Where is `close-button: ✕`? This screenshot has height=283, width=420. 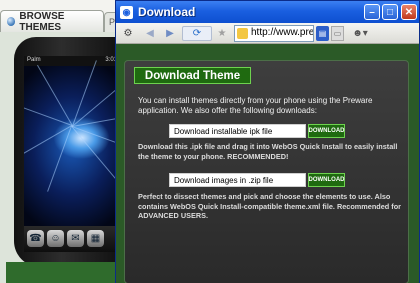
close-button: ✕ is located at coordinates (409, 12).